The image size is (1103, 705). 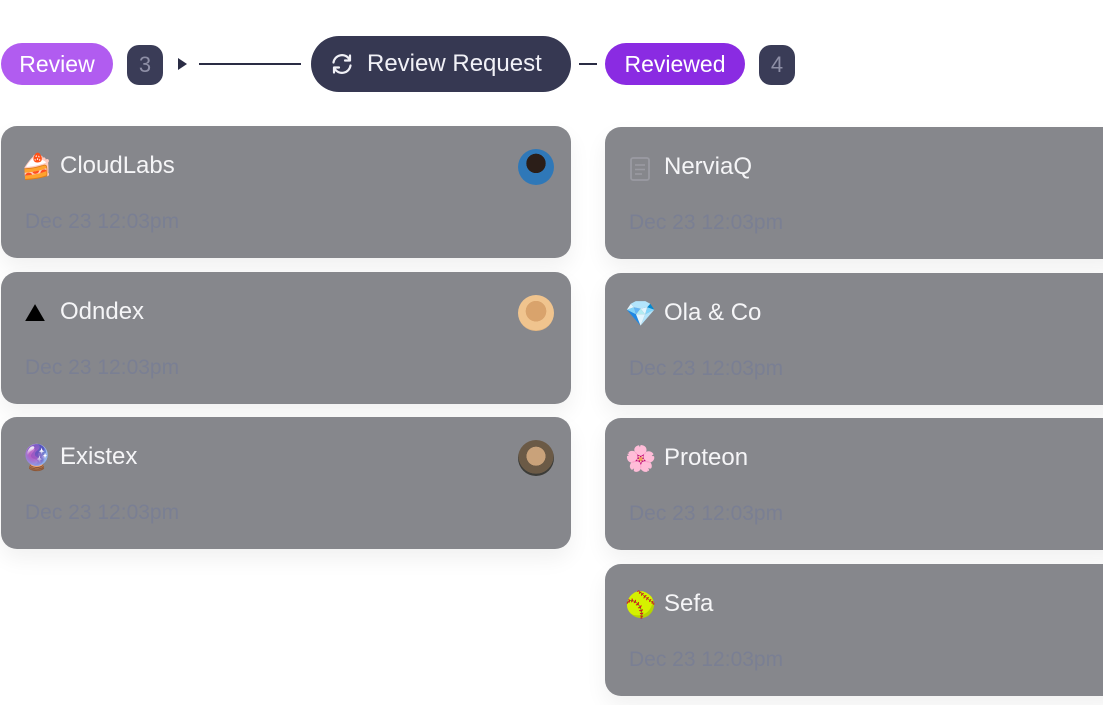 I want to click on gem-icon: 💎, so click(x=641, y=313).